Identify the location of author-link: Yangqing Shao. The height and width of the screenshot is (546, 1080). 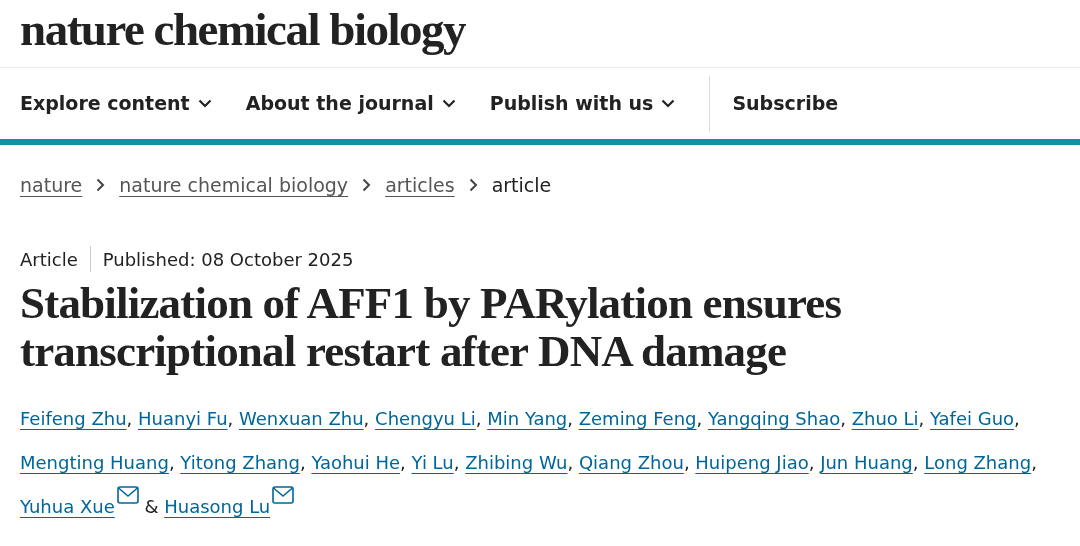
(774, 418).